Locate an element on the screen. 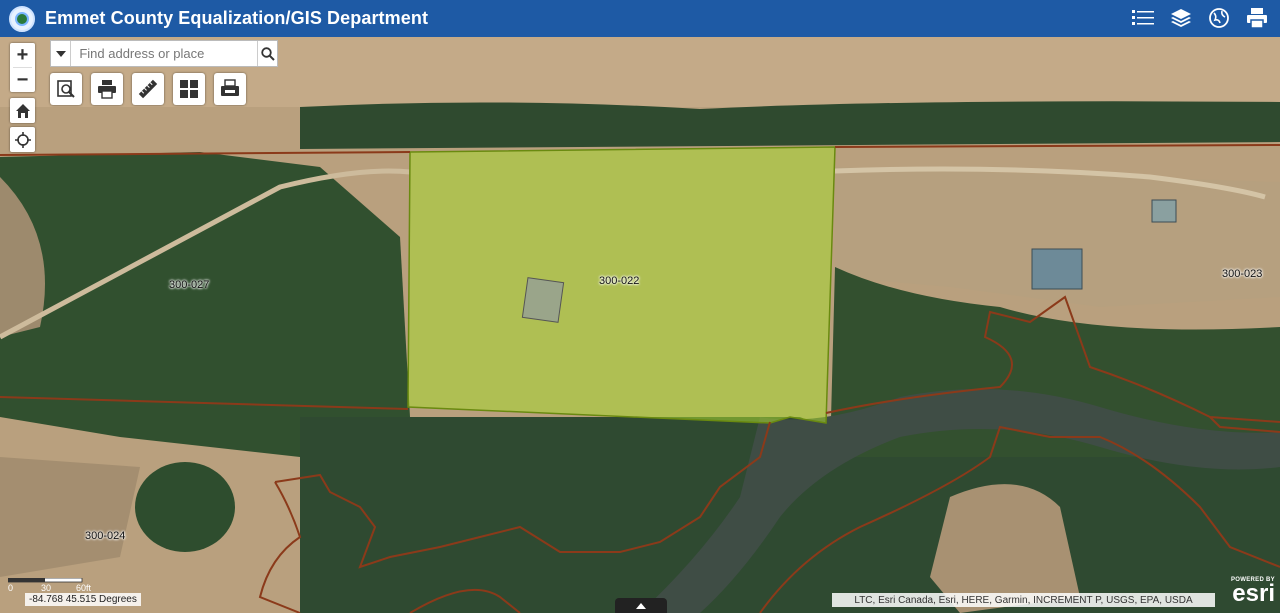 This screenshot has height=613, width=1280. header-toolbar is located at coordinates (1200, 18).